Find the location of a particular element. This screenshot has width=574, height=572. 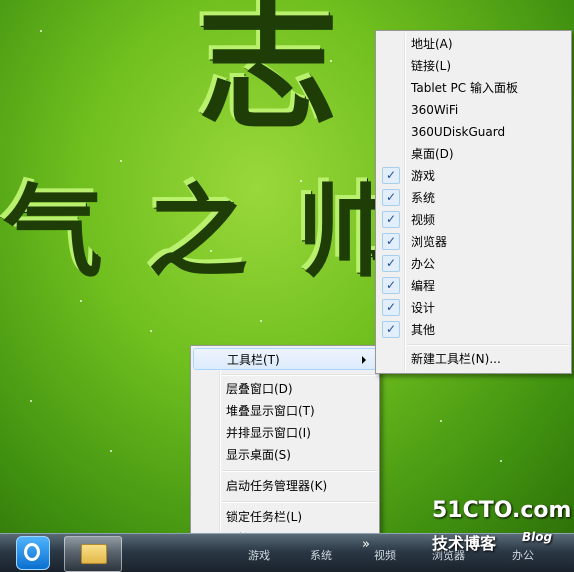

submenu-item: ✓ 设计 is located at coordinates (473, 308).